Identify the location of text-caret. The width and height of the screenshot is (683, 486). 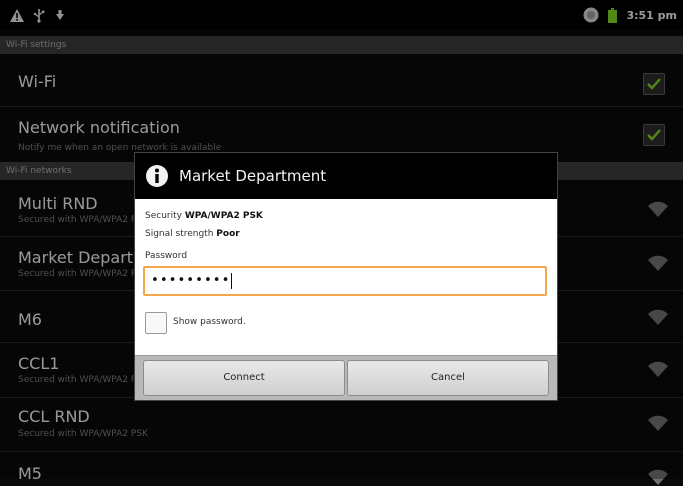
(232, 280).